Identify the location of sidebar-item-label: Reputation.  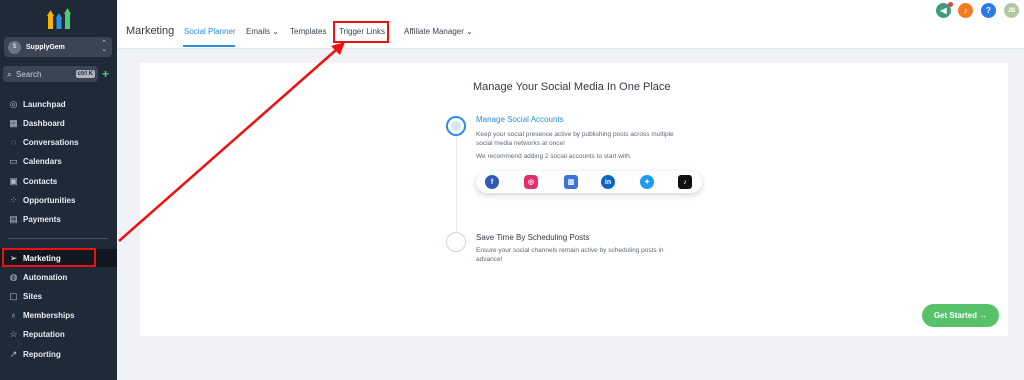
(44, 334).